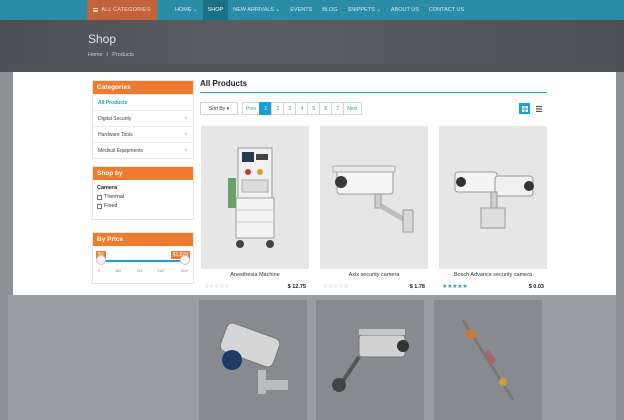 The image size is (624, 420). I want to click on category-label: All Products, so click(113, 102).